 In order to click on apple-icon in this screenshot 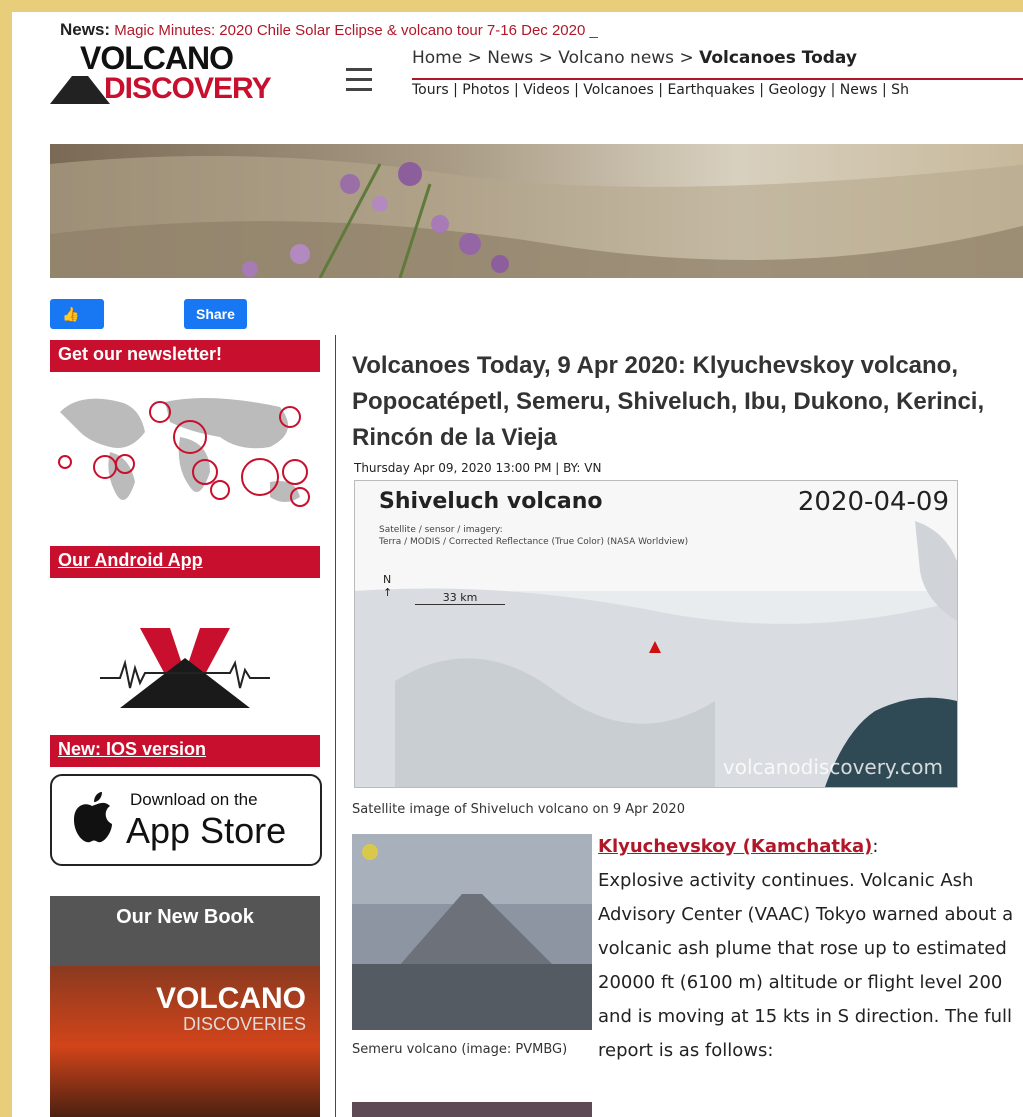, I will do `click(93, 817)`.